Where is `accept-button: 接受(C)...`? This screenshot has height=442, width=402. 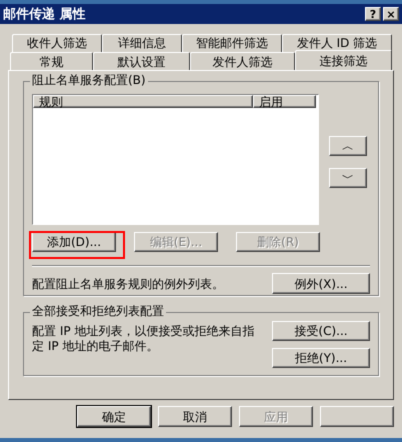
accept-button: 接受(C)... is located at coordinates (321, 331).